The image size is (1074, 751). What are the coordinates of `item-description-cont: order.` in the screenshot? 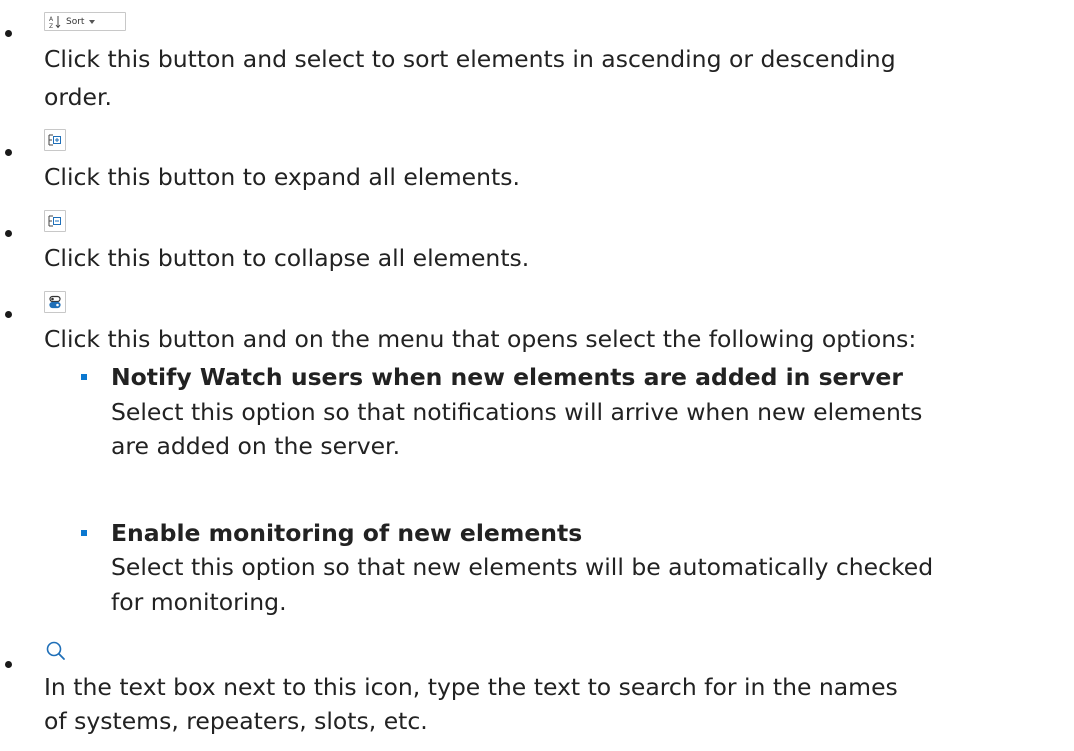 It's located at (78, 97).